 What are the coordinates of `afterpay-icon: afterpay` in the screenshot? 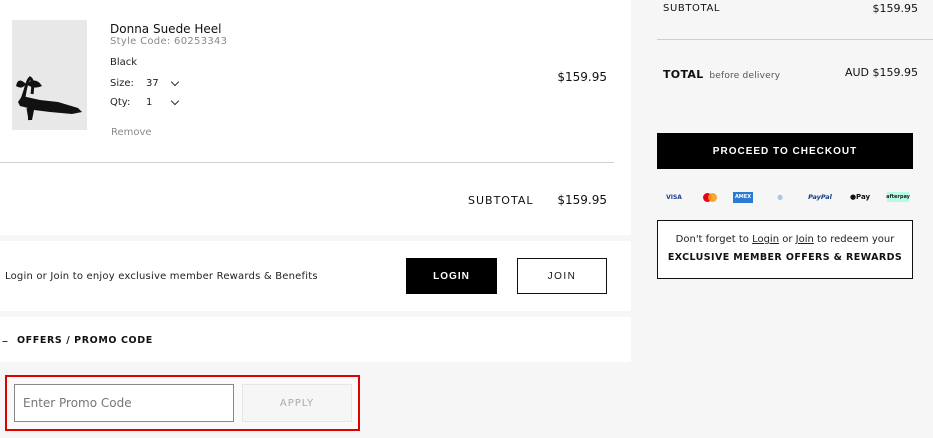 It's located at (898, 197).